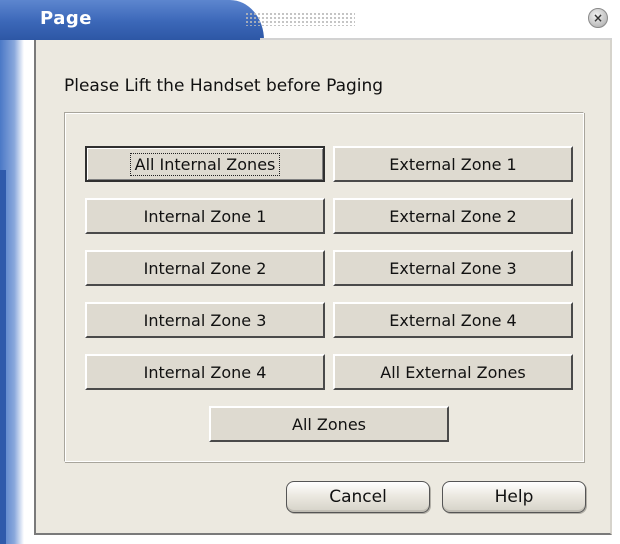 The image size is (620, 544). Describe the element at coordinates (205, 372) in the screenshot. I see `internal-zone-4-button: Internal Zone 4` at that location.